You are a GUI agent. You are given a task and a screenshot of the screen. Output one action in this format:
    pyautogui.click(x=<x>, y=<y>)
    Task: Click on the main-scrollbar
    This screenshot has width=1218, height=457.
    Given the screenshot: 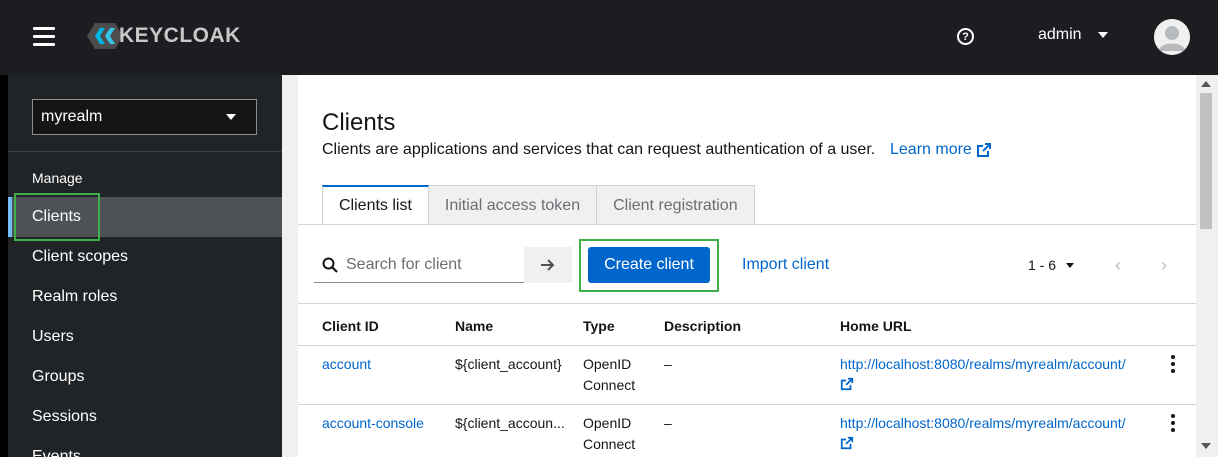 What is the action you would take?
    pyautogui.click(x=1207, y=266)
    